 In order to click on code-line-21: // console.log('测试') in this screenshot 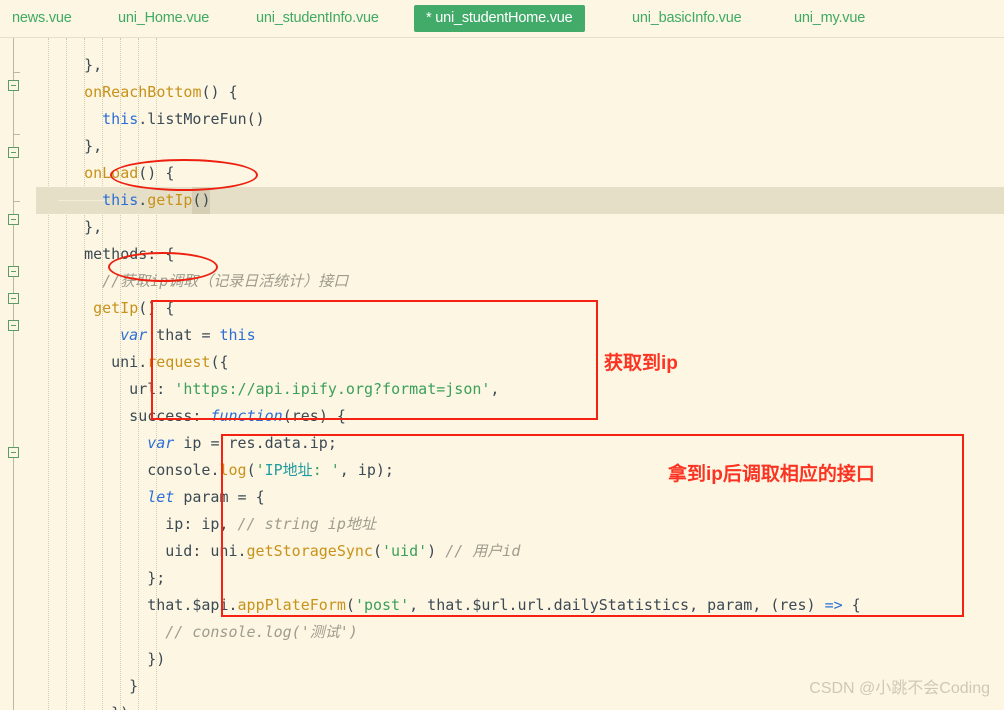, I will do `click(261, 632)`.